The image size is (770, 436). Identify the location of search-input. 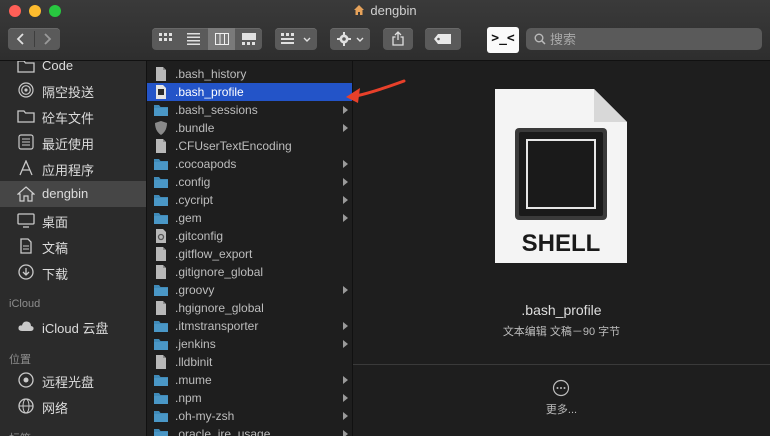
(650, 39).